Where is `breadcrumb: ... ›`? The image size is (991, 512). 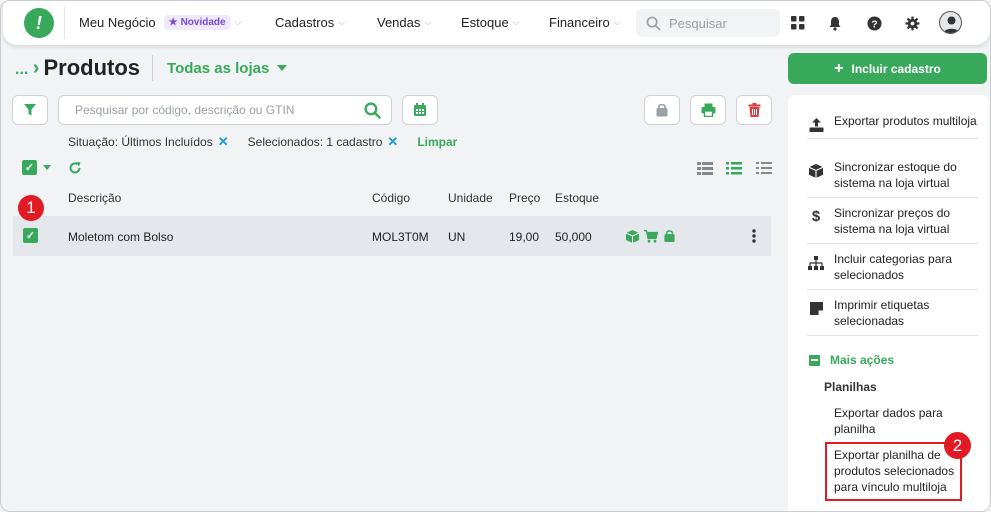
breadcrumb: ... › is located at coordinates (27, 68).